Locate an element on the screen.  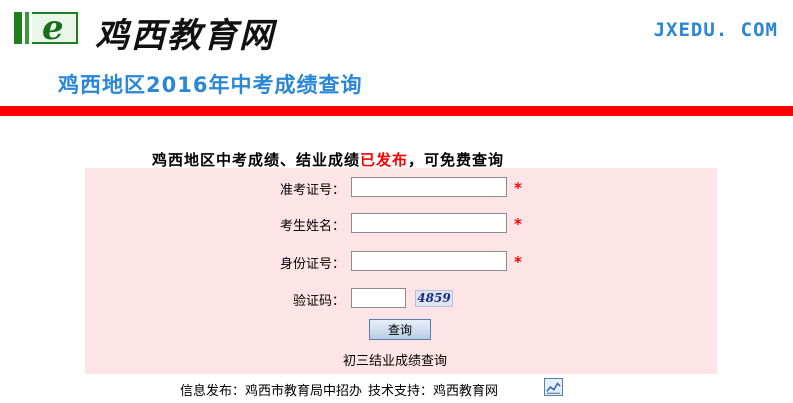
header-divider is located at coordinates (396, 111).